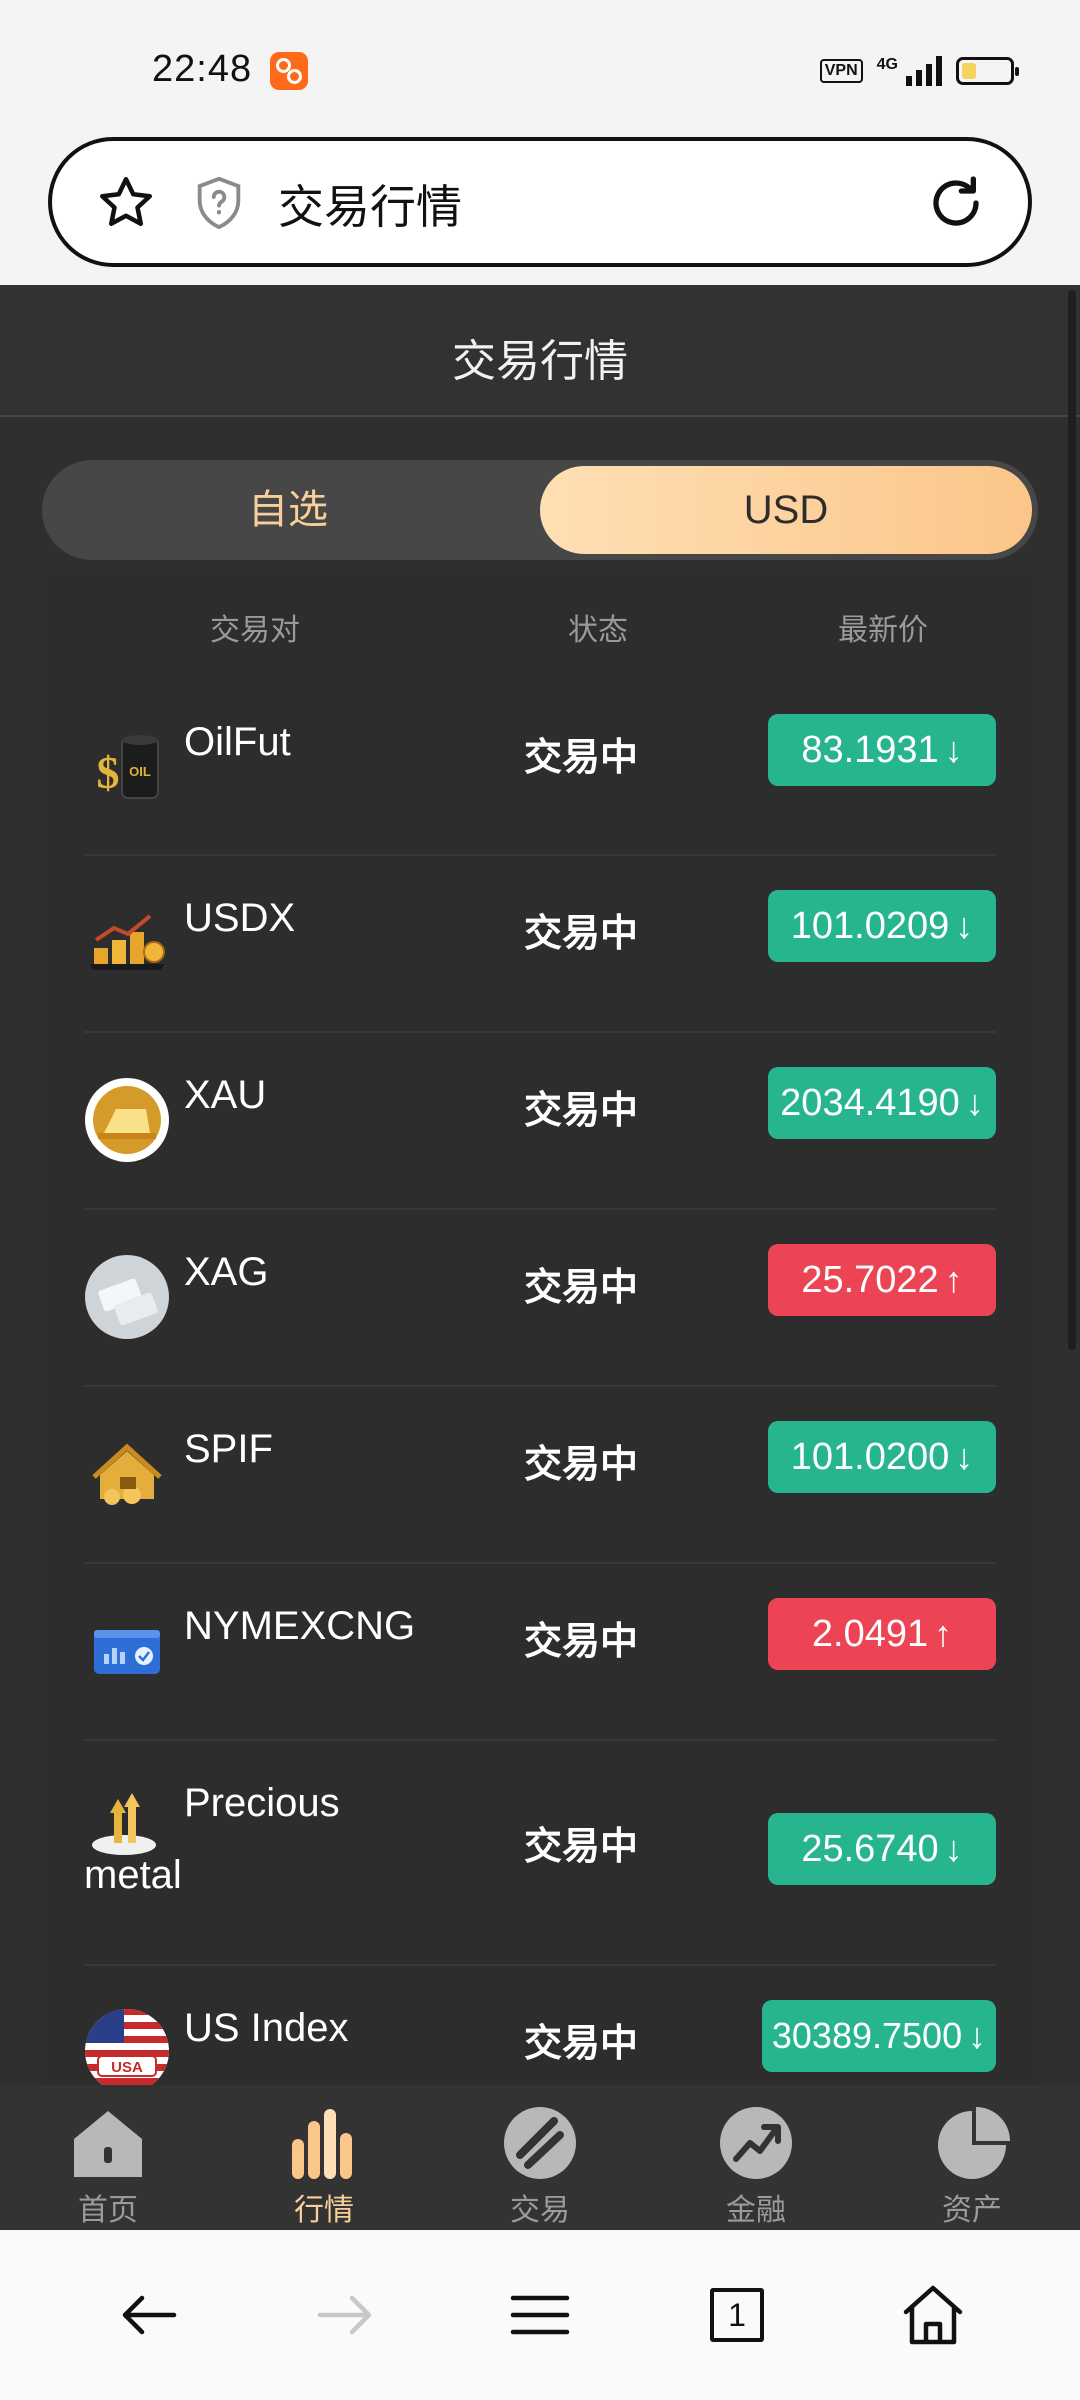 The image size is (1080, 2400). What do you see at coordinates (237, 742) in the screenshot?
I see `pair-name: OilFut` at bounding box center [237, 742].